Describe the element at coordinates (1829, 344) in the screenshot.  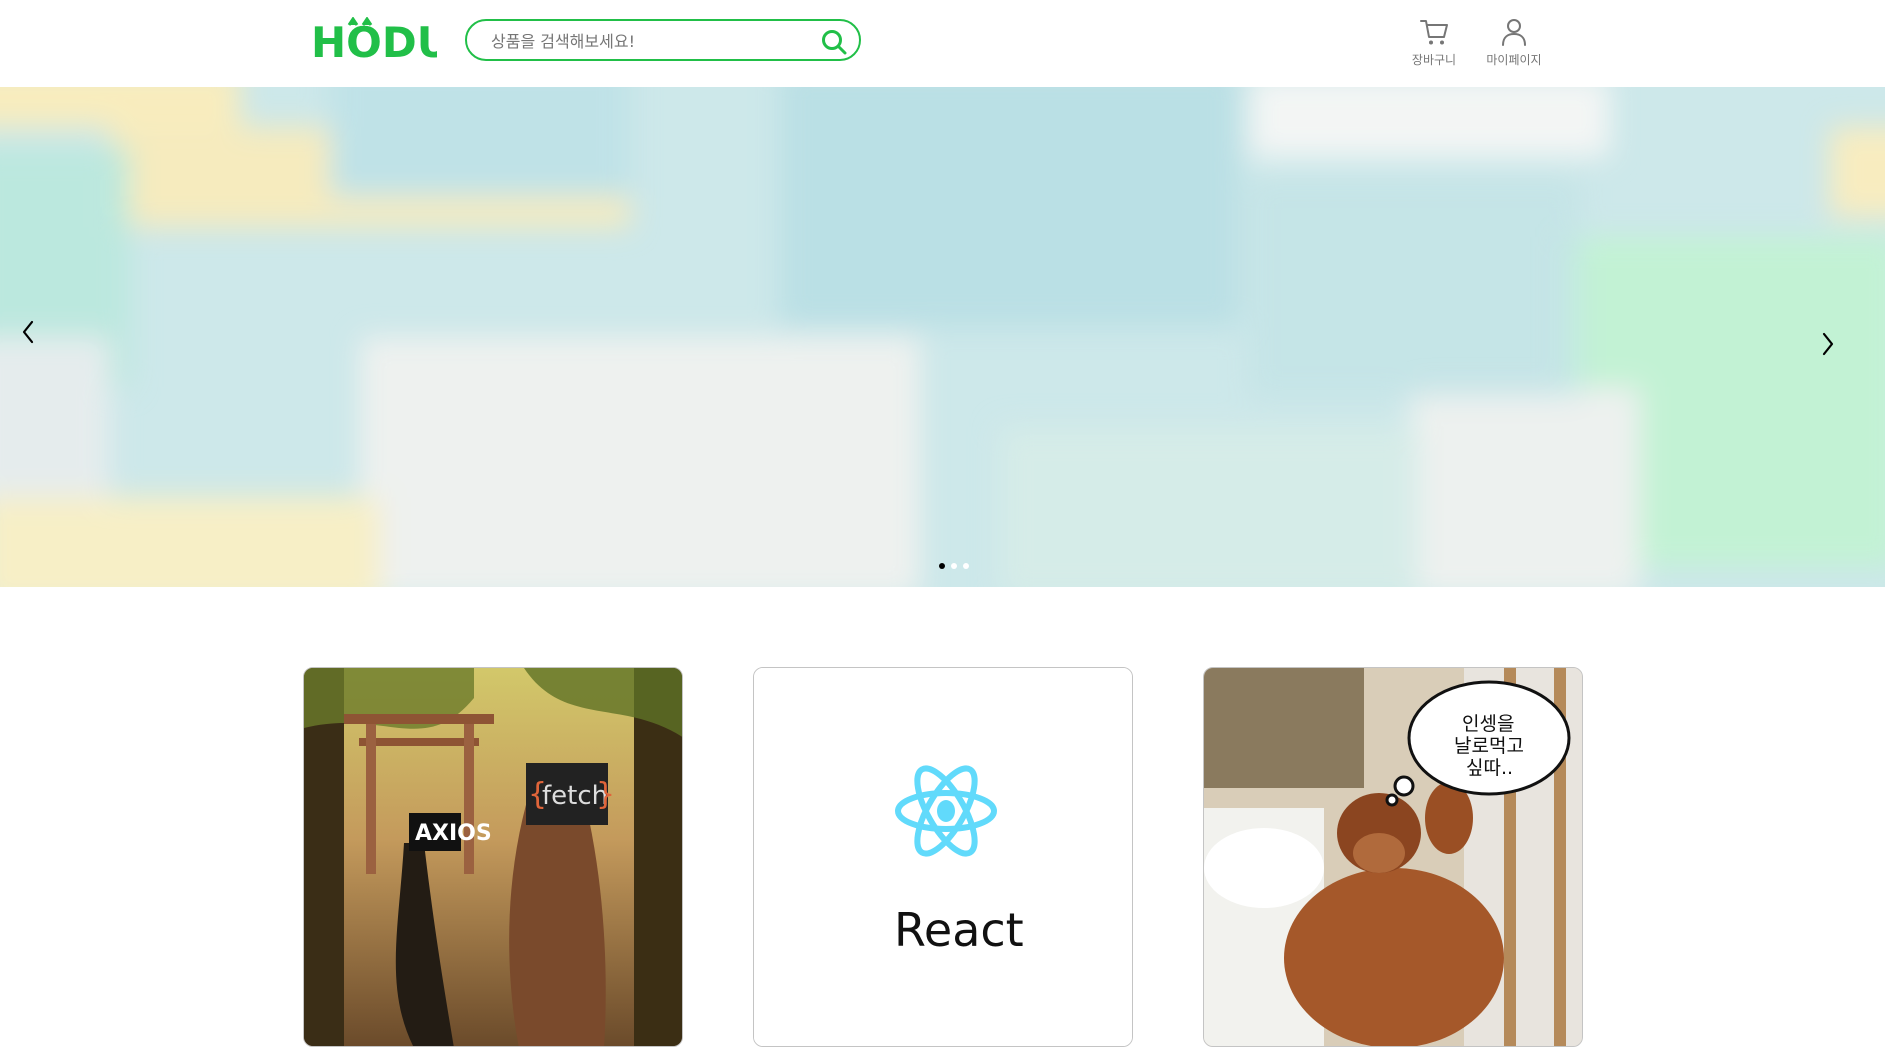
I see `chevron-right-icon` at that location.